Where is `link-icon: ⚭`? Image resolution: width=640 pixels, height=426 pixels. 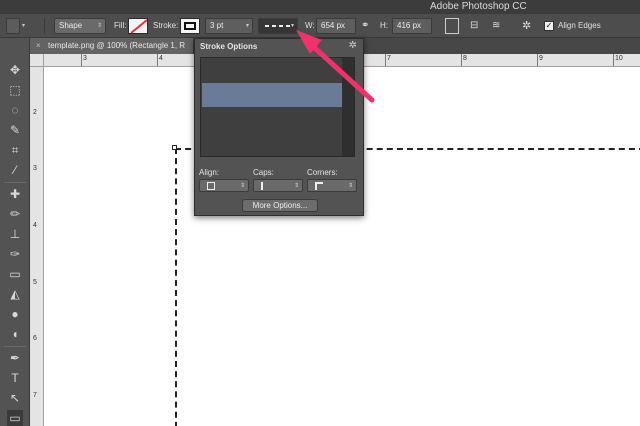
link-icon: ⚭ is located at coordinates (367, 26).